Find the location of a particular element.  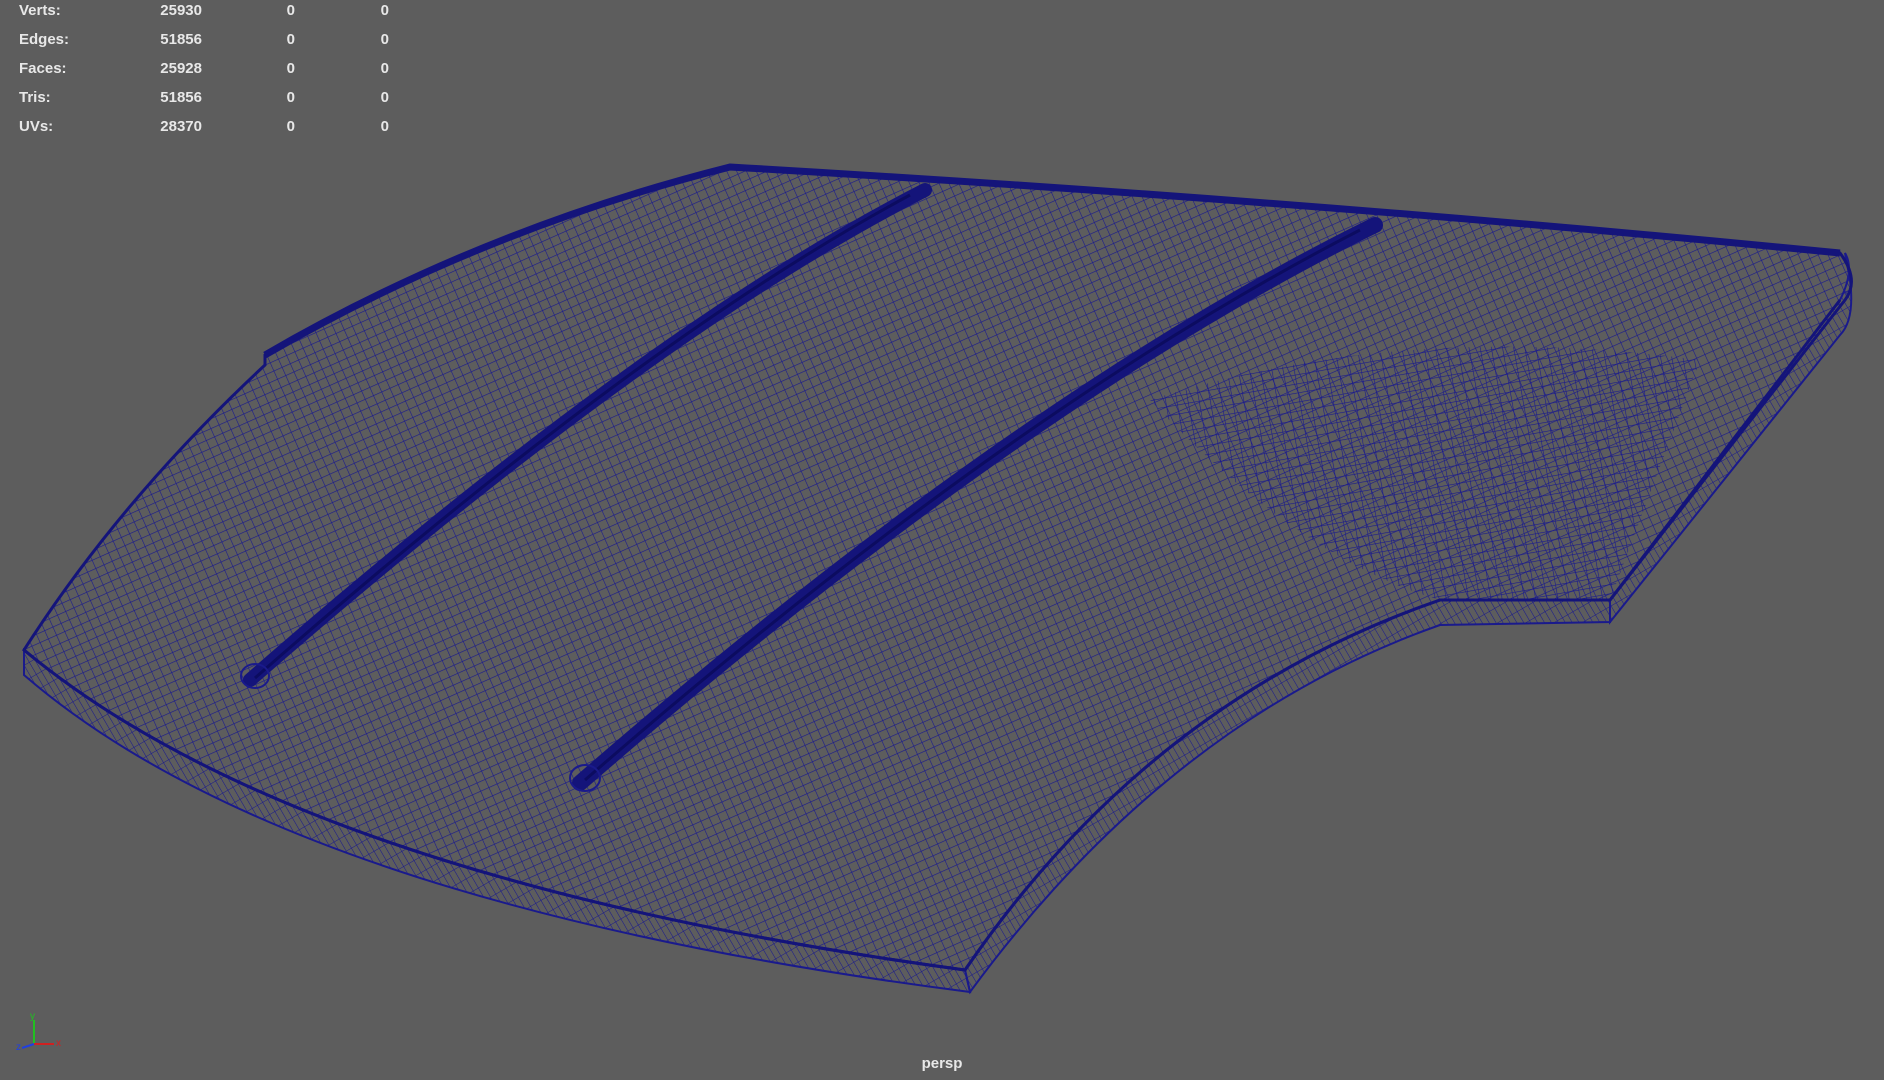

camera-label: persp is located at coordinates (942, 1063).